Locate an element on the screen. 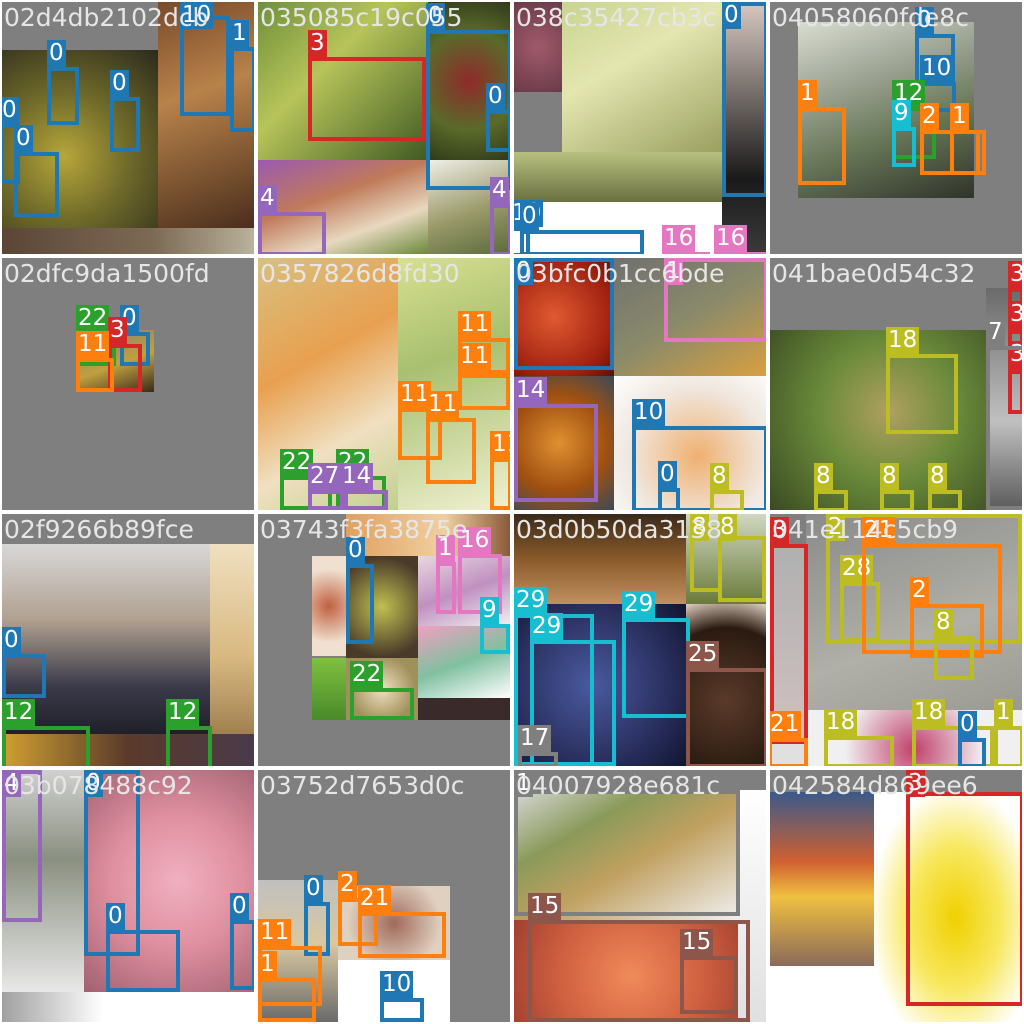 This screenshot has width=1024, height=1024. mosaic-tile: 3 042584d869ee6 is located at coordinates (896, 896).